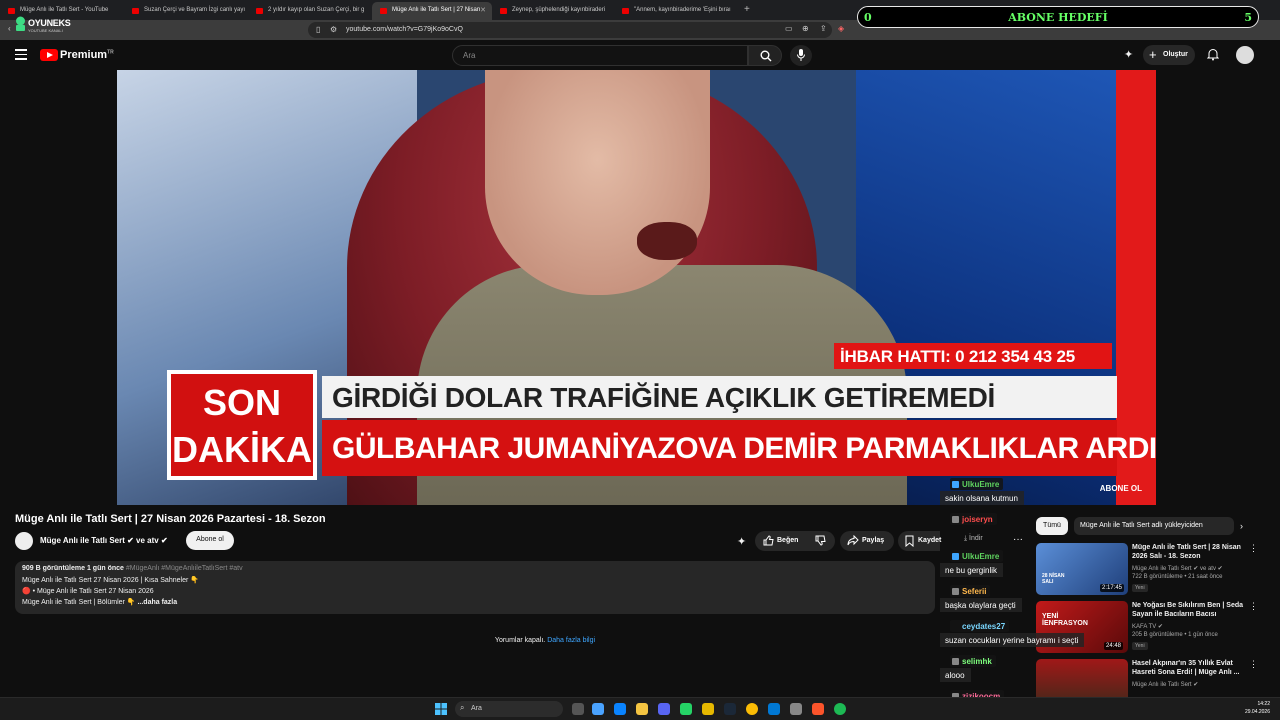 The image size is (1280, 720). I want to click on zoom-icon: ⊕, so click(805, 28).